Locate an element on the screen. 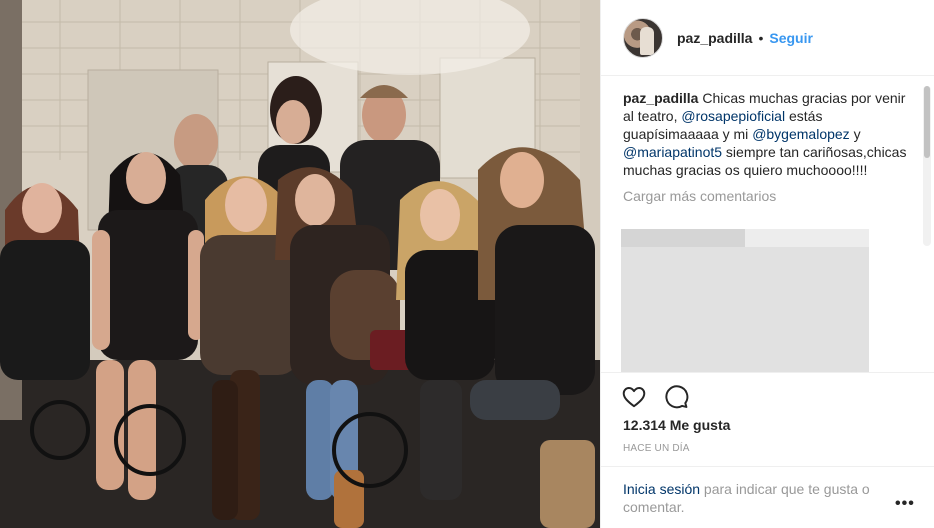 Image resolution: width=934 pixels, height=528 pixels. actions-bar is located at coordinates (767, 395).